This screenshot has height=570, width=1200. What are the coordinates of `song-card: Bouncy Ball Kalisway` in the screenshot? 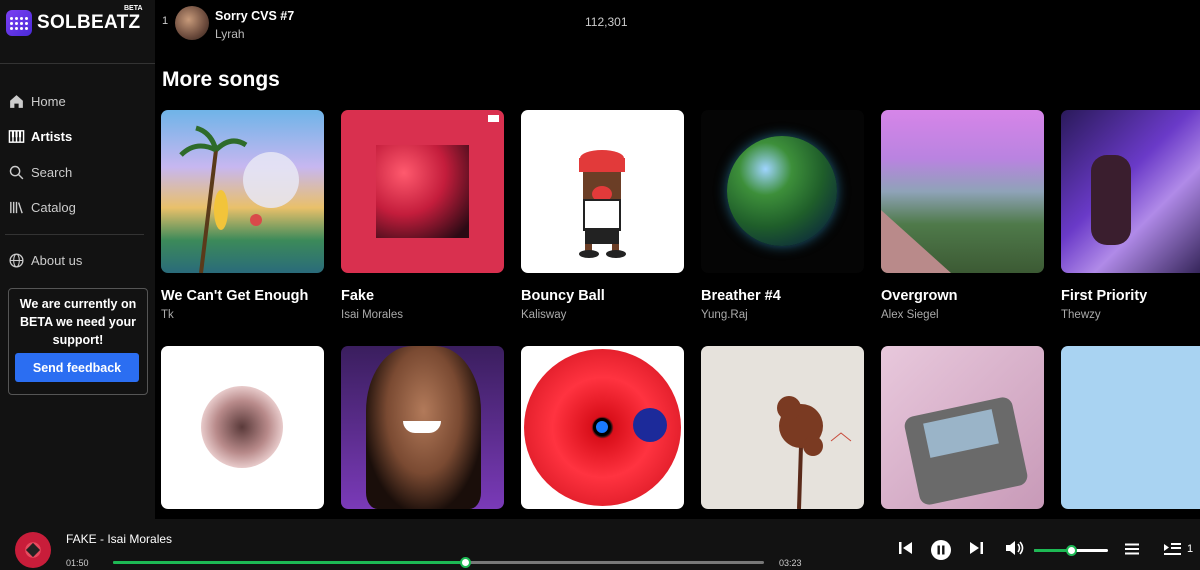 It's located at (602, 215).